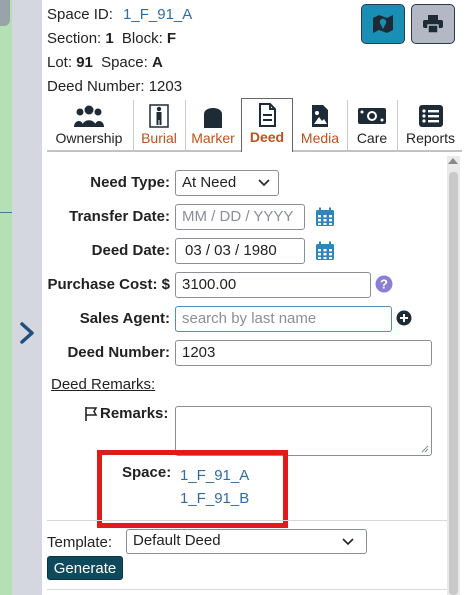 This screenshot has height=595, width=466. Describe the element at coordinates (6, 212) in the screenshot. I see `background-line` at that location.